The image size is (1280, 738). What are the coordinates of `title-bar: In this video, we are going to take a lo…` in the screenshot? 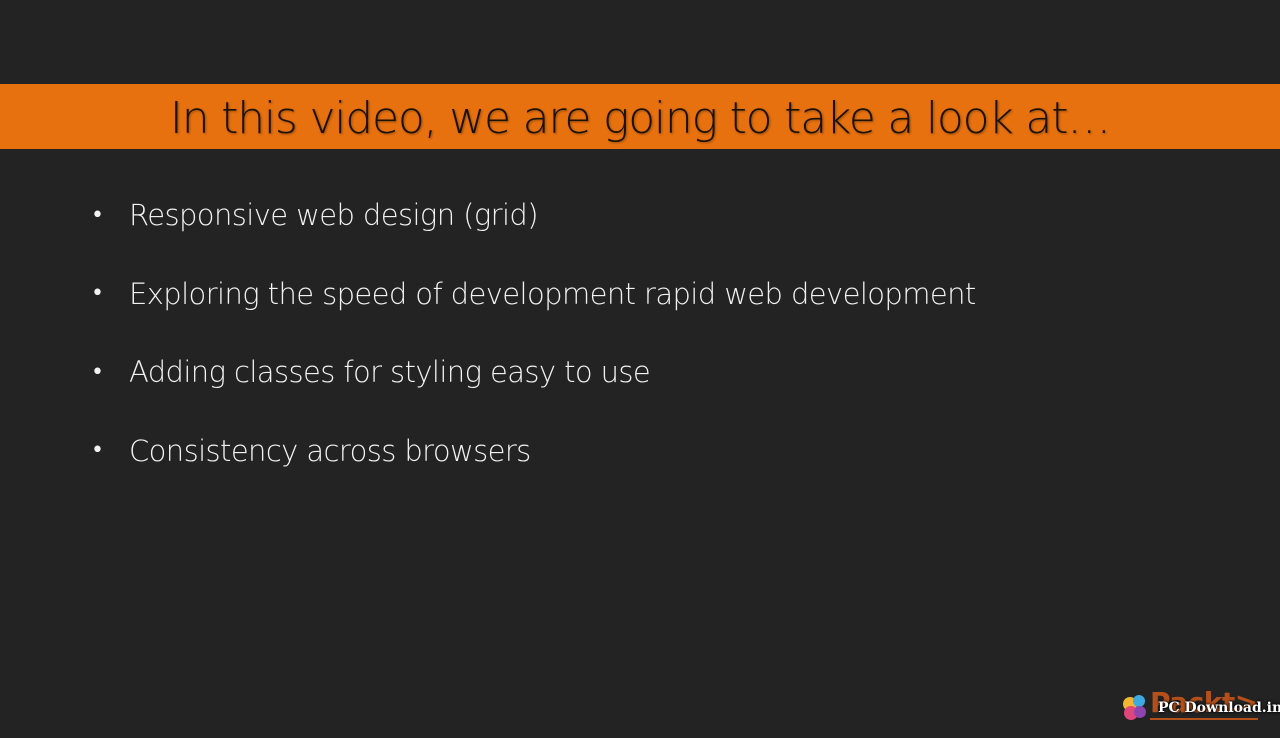 It's located at (640, 116).